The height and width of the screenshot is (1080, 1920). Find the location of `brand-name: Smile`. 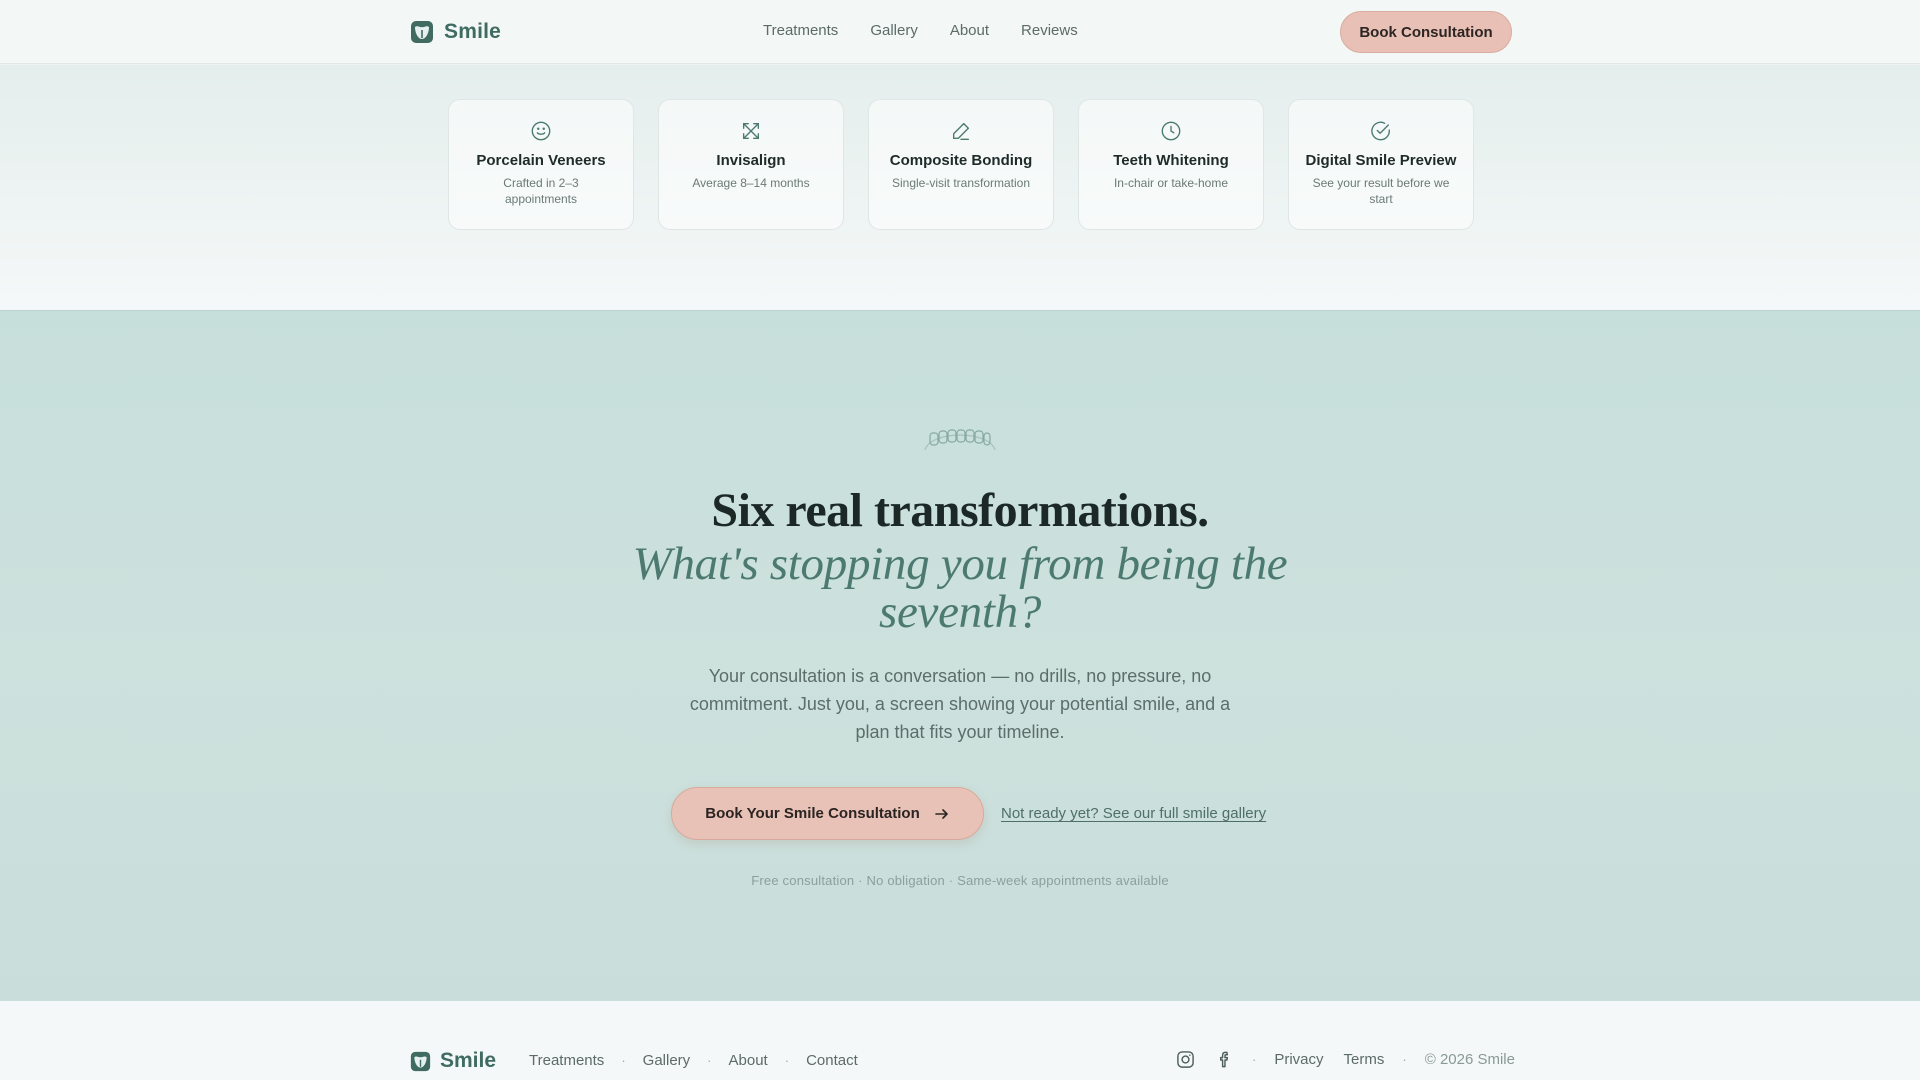

brand-name: Smile is located at coordinates (473, 31).